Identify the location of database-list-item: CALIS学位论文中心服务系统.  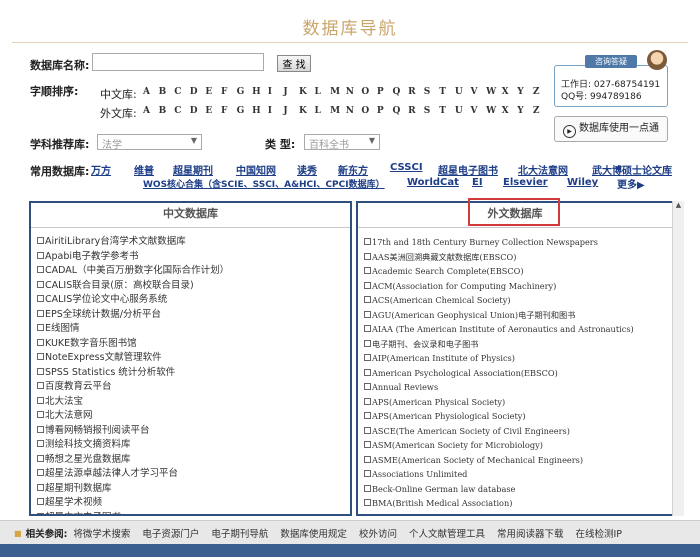
(193, 300).